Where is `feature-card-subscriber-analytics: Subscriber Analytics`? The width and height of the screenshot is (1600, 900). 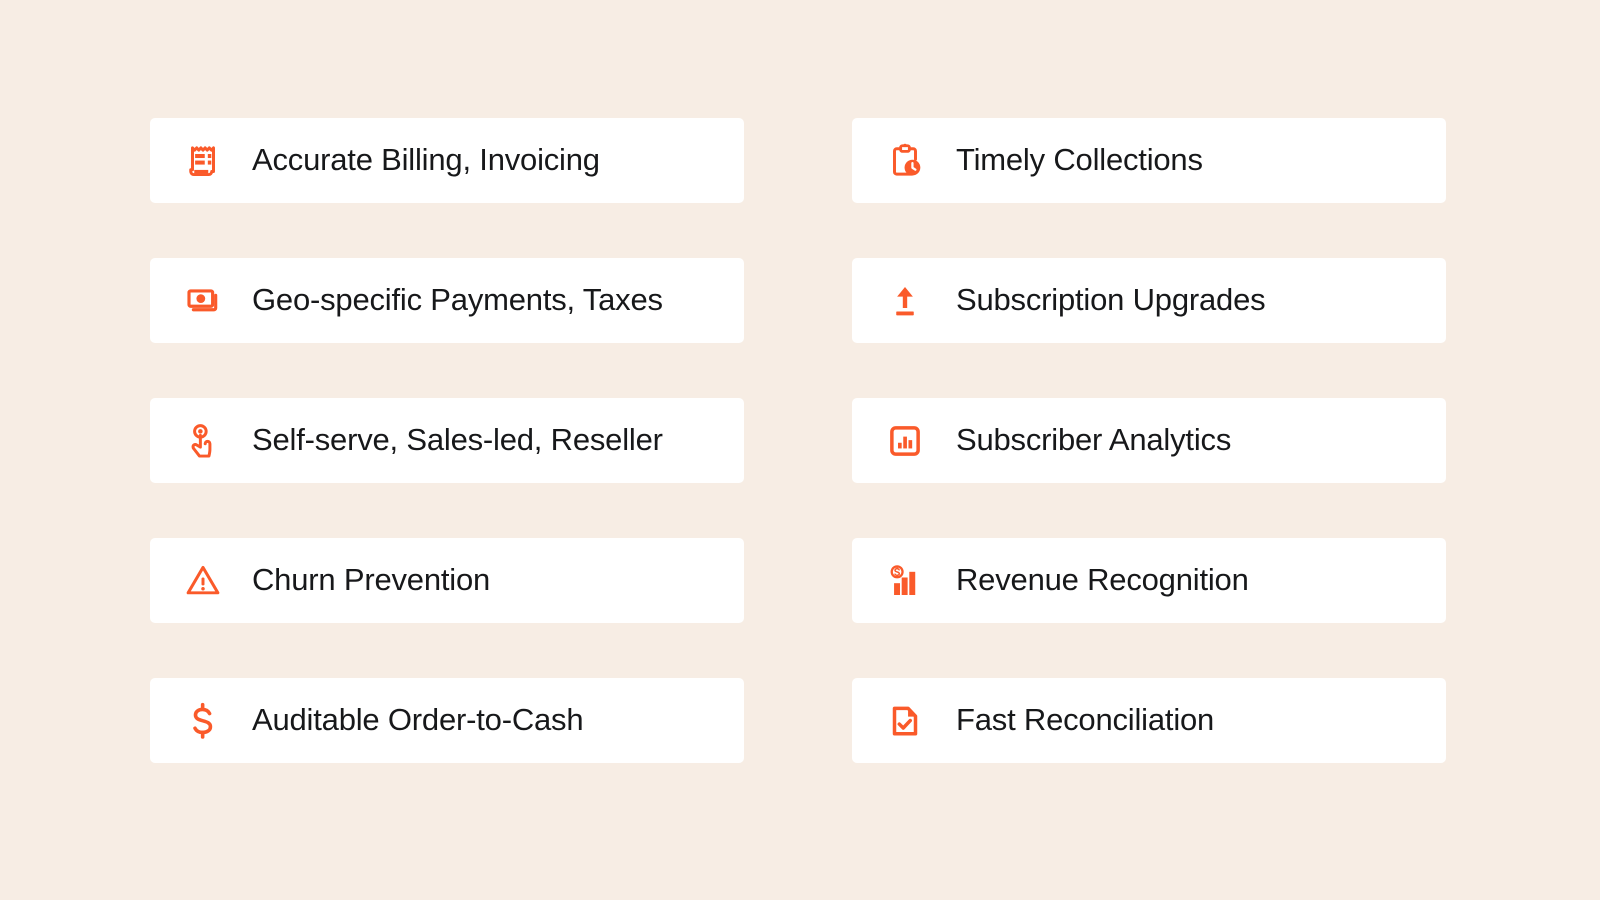
feature-card-subscriber-analytics: Subscriber Analytics is located at coordinates (1149, 440).